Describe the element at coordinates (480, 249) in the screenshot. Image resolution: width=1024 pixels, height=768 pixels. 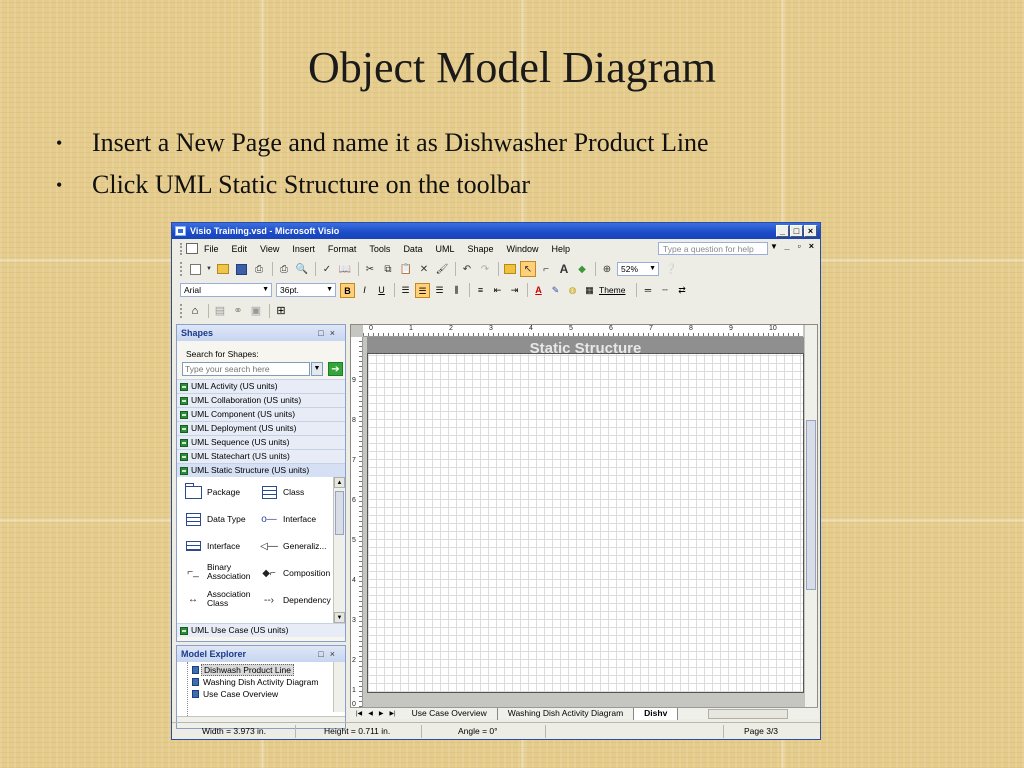
I see `menu-shape: Shape` at that location.